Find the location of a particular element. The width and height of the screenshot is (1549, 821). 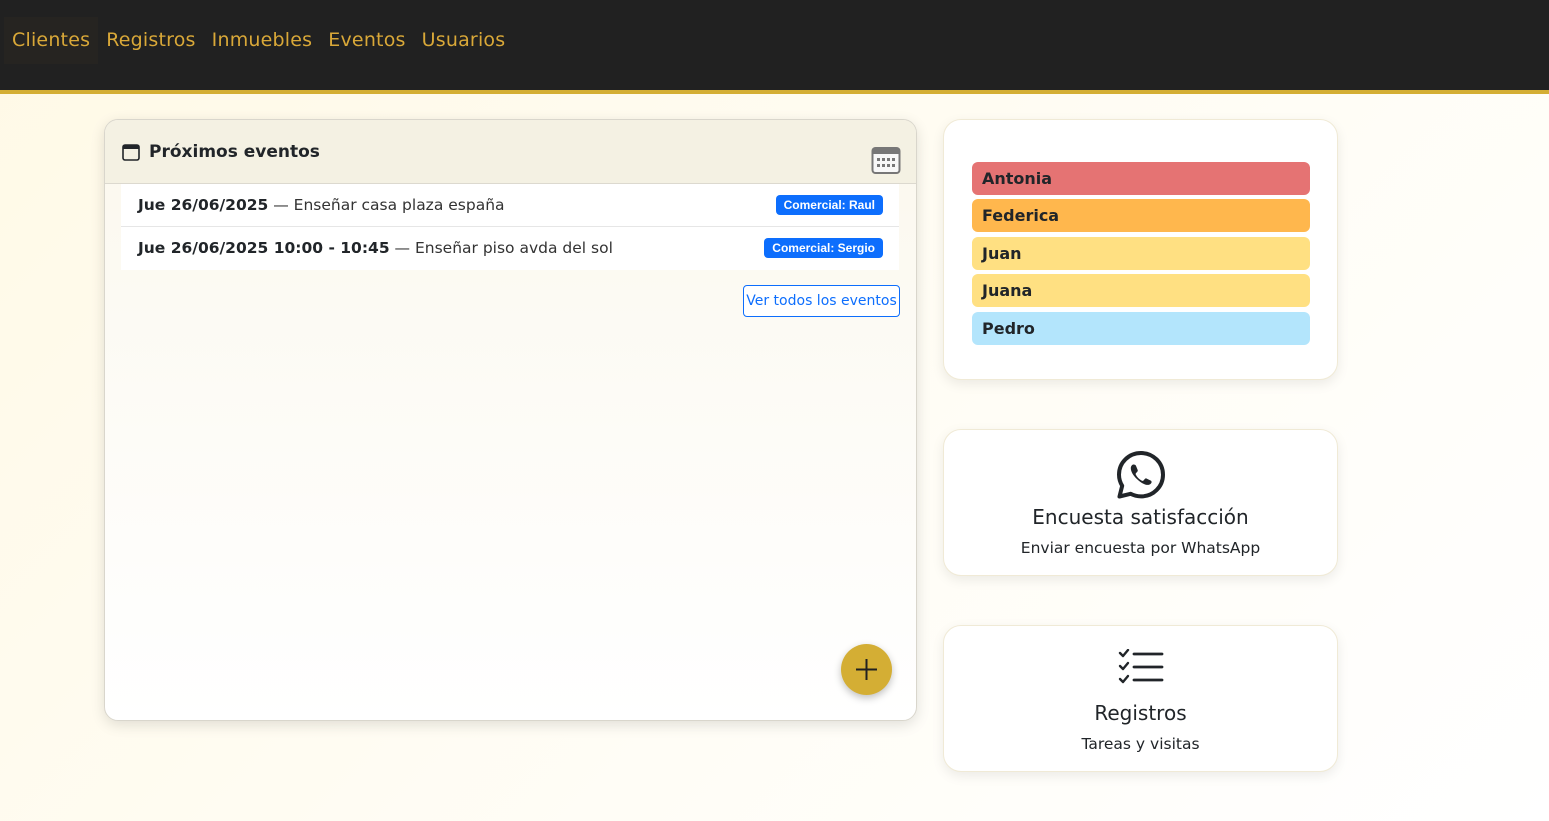

registros-card-subtitle: Tareas y visitas is located at coordinates (1140, 744).